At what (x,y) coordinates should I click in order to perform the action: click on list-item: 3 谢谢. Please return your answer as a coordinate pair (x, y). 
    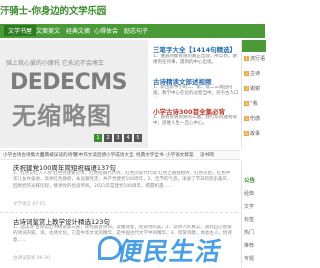
    Looking at the image, I should click on (252, 88).